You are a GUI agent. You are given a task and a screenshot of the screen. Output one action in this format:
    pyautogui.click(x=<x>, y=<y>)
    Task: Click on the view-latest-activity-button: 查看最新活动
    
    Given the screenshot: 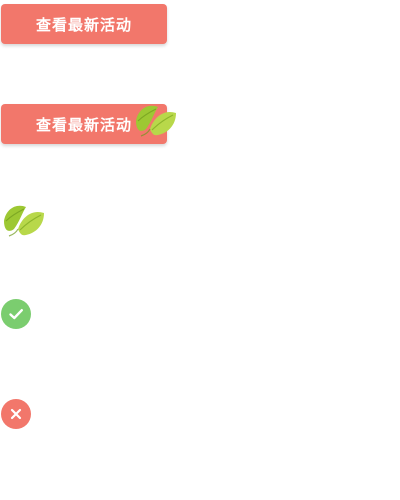 What is the action you would take?
    pyautogui.click(x=84, y=24)
    